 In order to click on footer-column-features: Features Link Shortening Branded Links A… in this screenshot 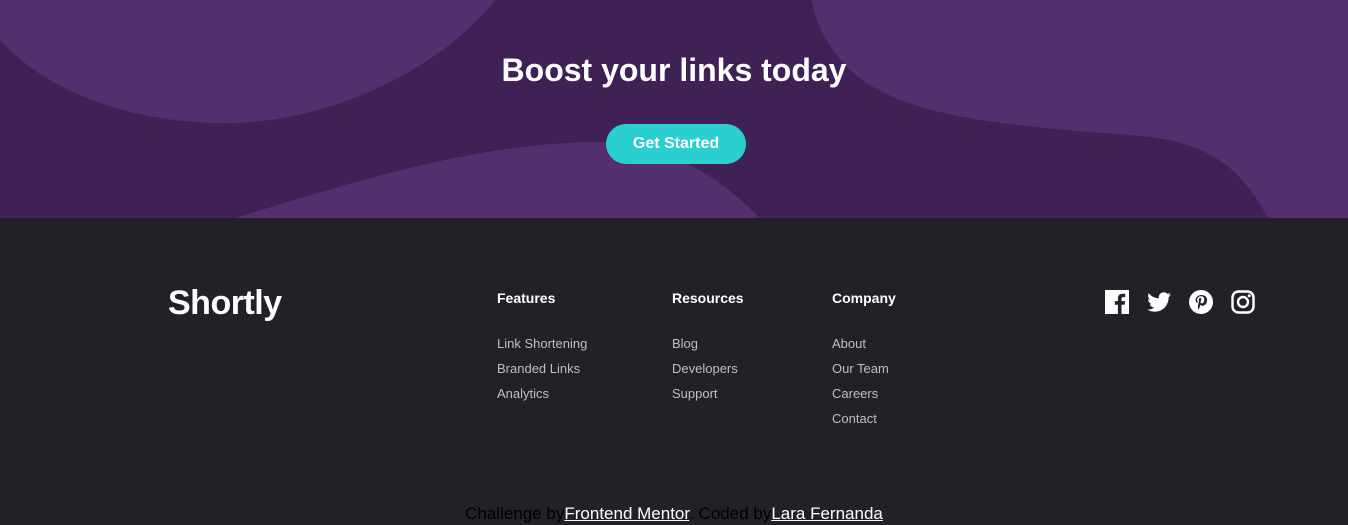, I will do `click(542, 350)`.